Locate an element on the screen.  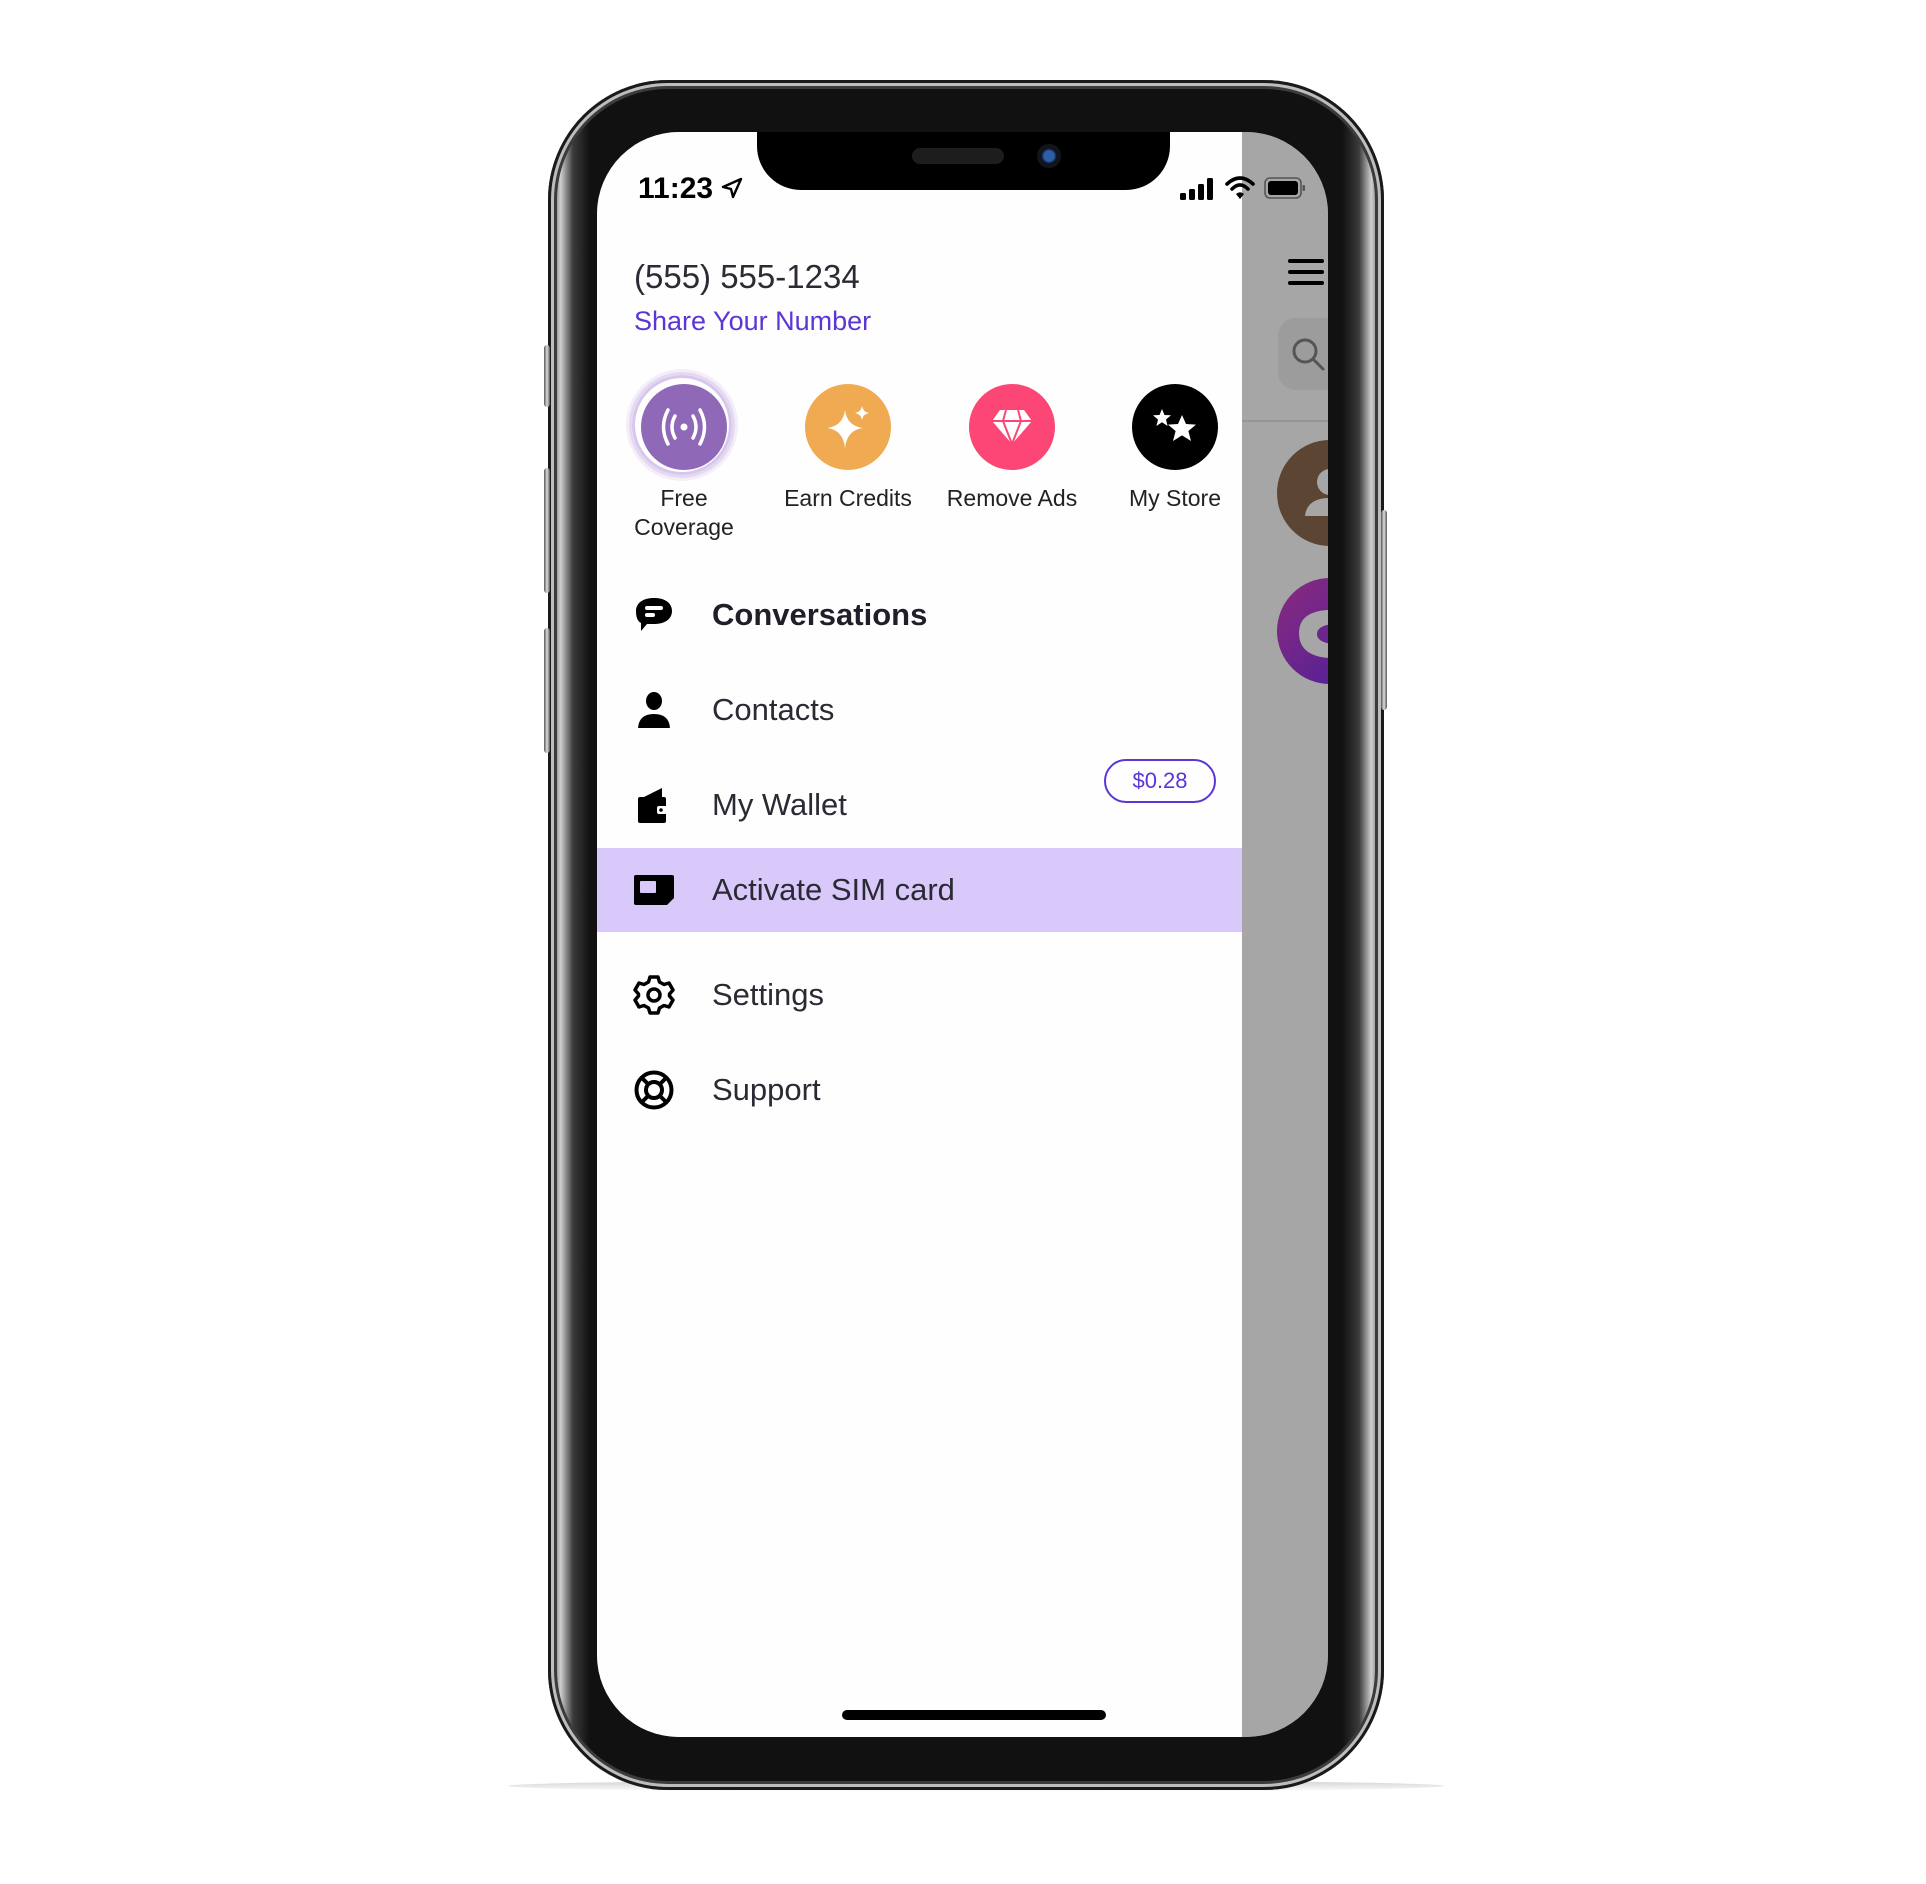
volume-down-button is located at coordinates (547, 690).